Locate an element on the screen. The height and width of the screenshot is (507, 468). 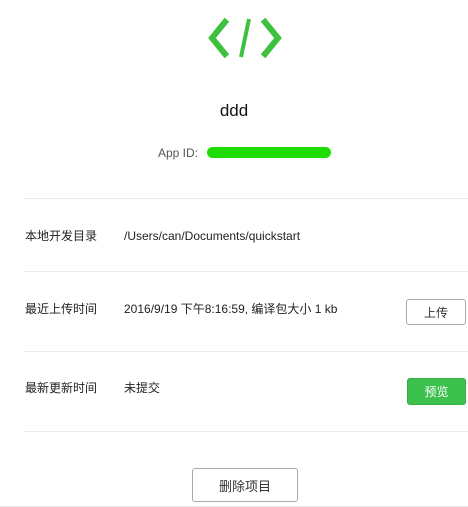
last-update-label: 最新更新时间 is located at coordinates (61, 388).